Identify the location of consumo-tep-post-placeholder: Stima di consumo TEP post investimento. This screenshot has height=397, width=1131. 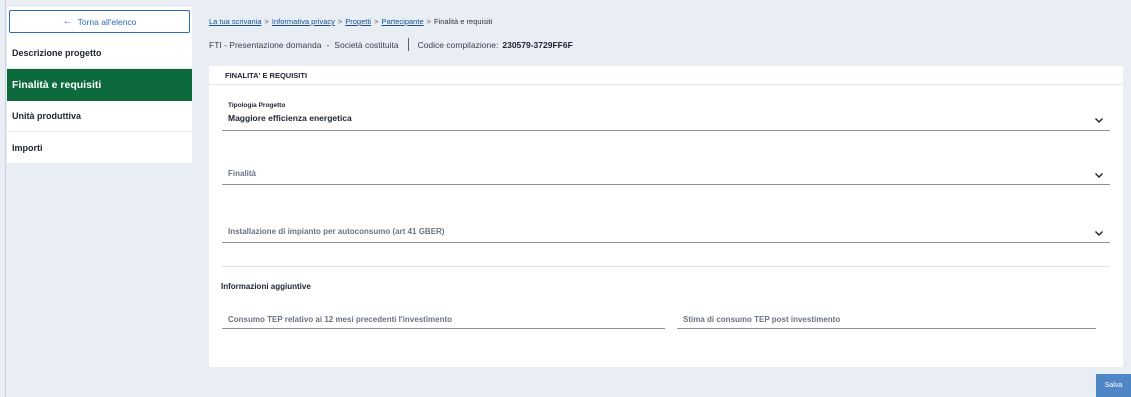
(762, 319).